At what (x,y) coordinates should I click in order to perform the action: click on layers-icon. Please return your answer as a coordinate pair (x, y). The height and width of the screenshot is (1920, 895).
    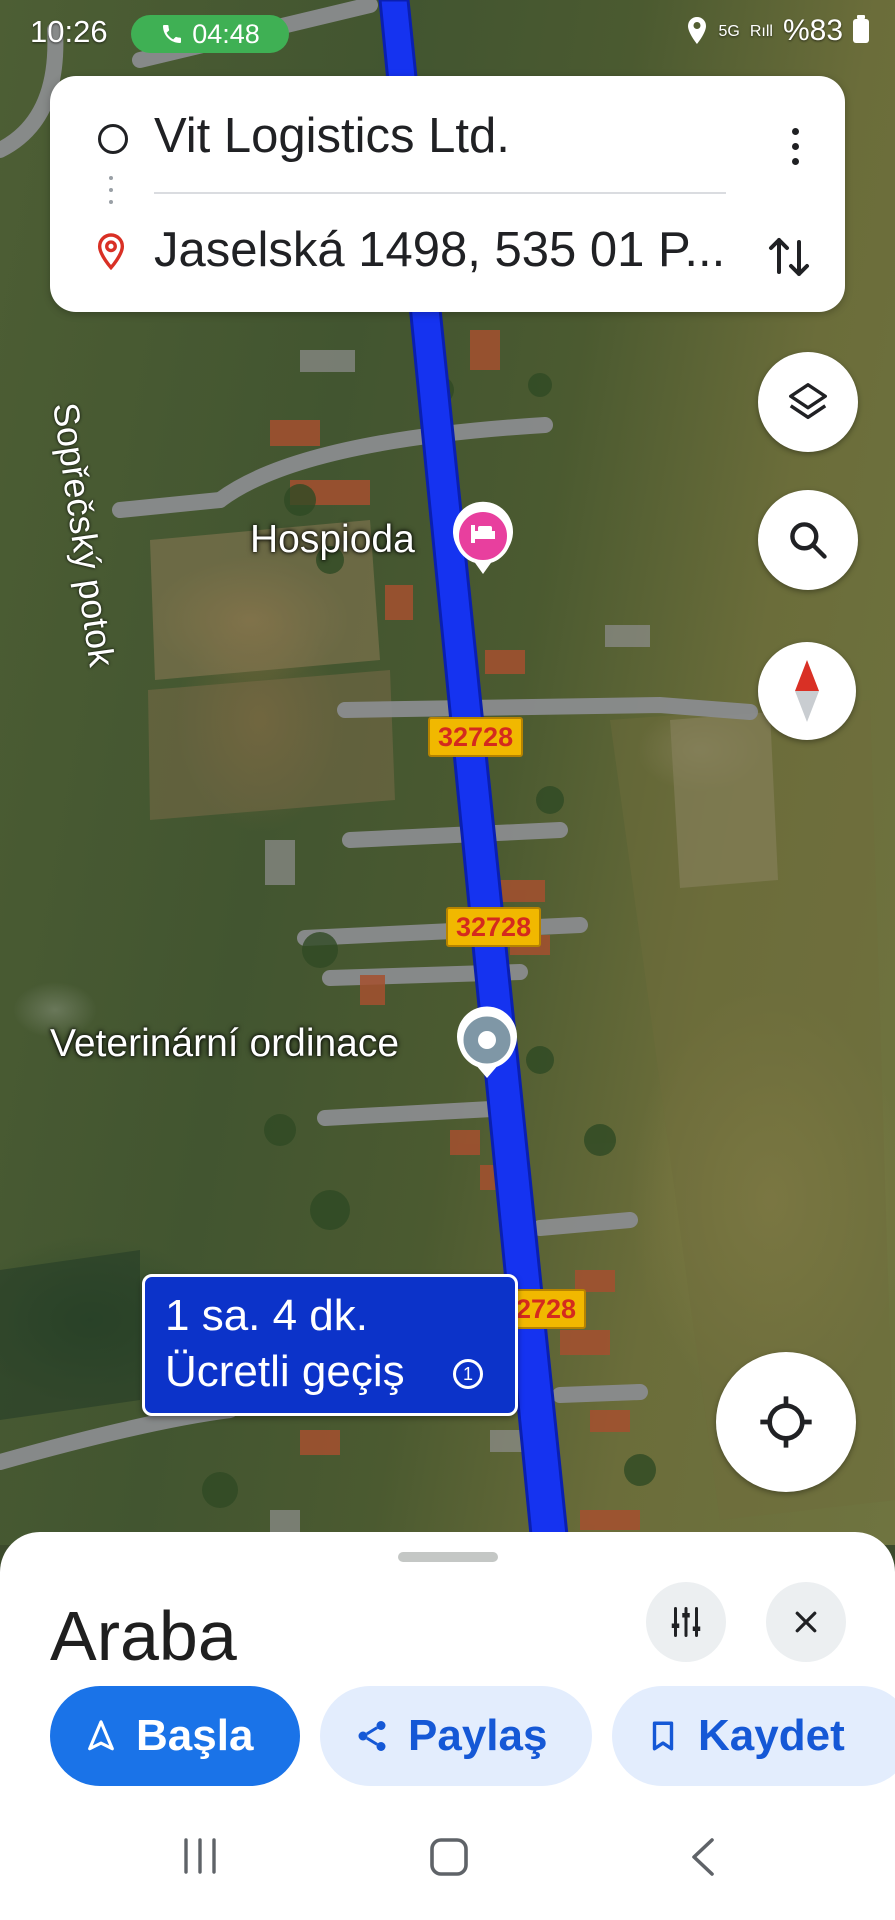
    Looking at the image, I should click on (808, 401).